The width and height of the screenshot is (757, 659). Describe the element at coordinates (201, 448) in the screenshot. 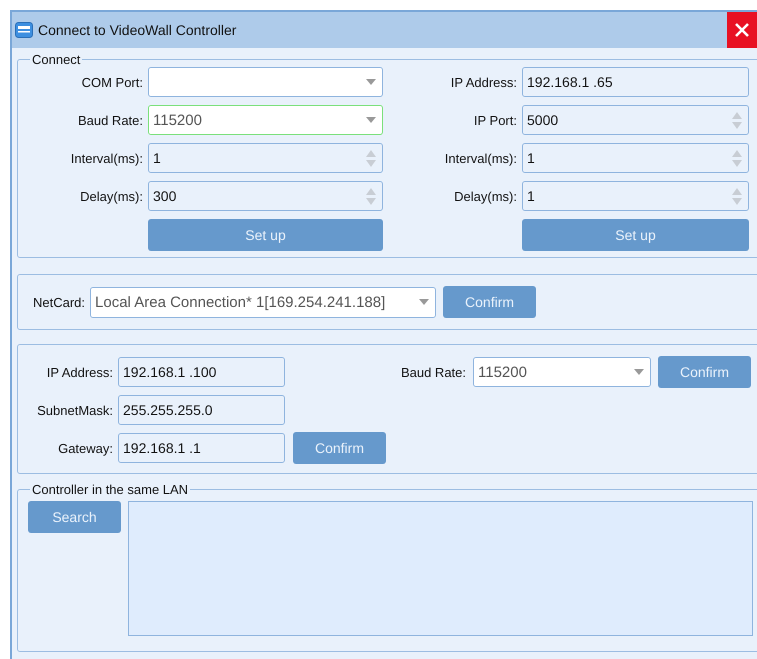

I see `input-field: 192.168.1 .1` at that location.